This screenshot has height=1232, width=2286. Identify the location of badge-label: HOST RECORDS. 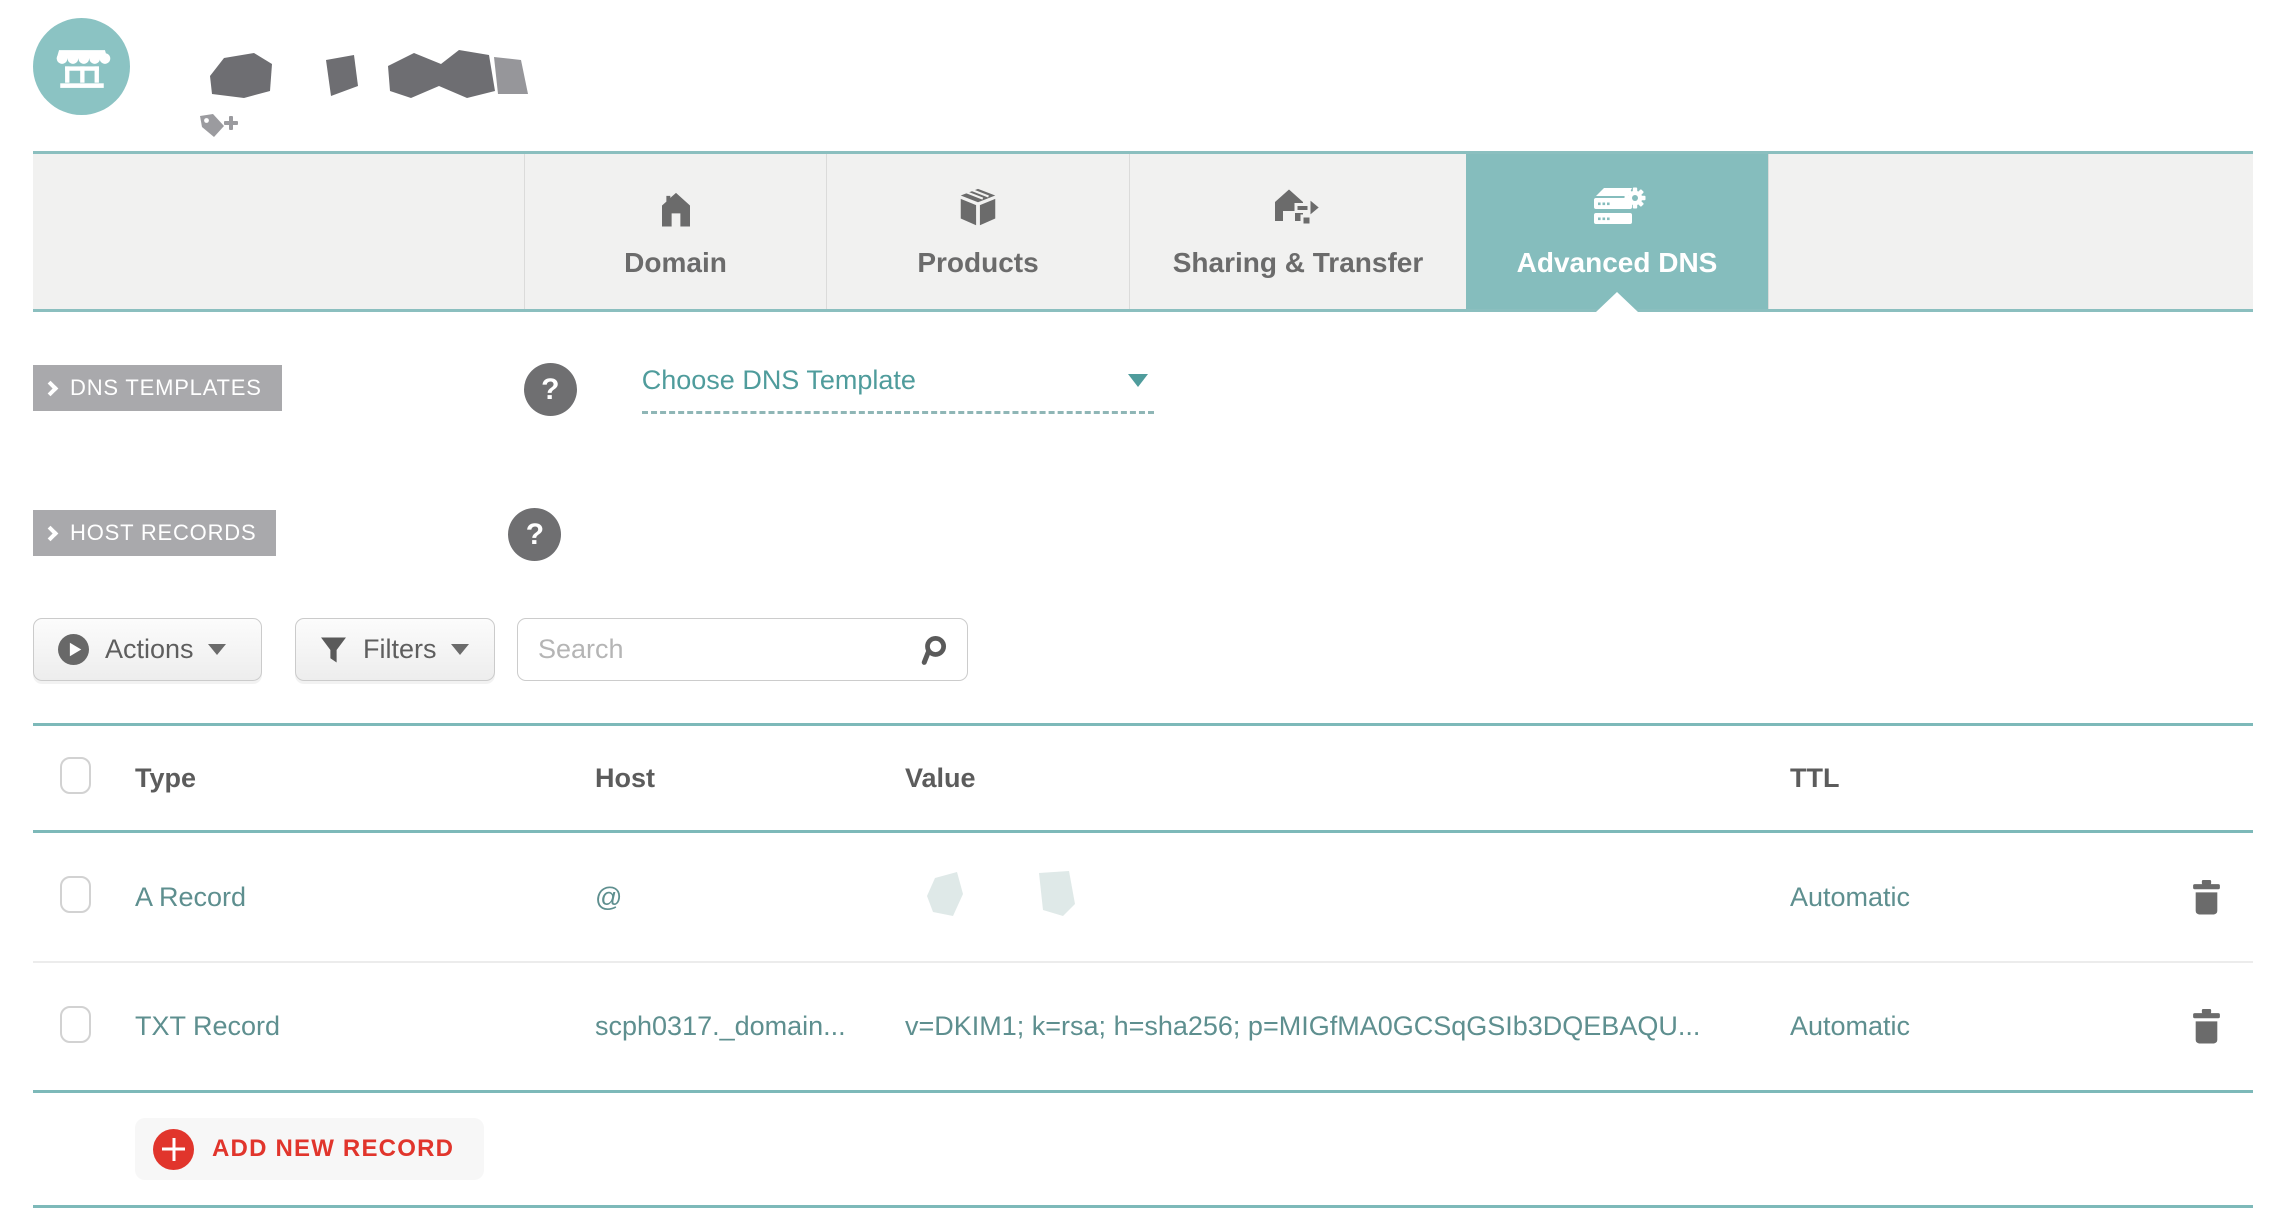
(163, 532).